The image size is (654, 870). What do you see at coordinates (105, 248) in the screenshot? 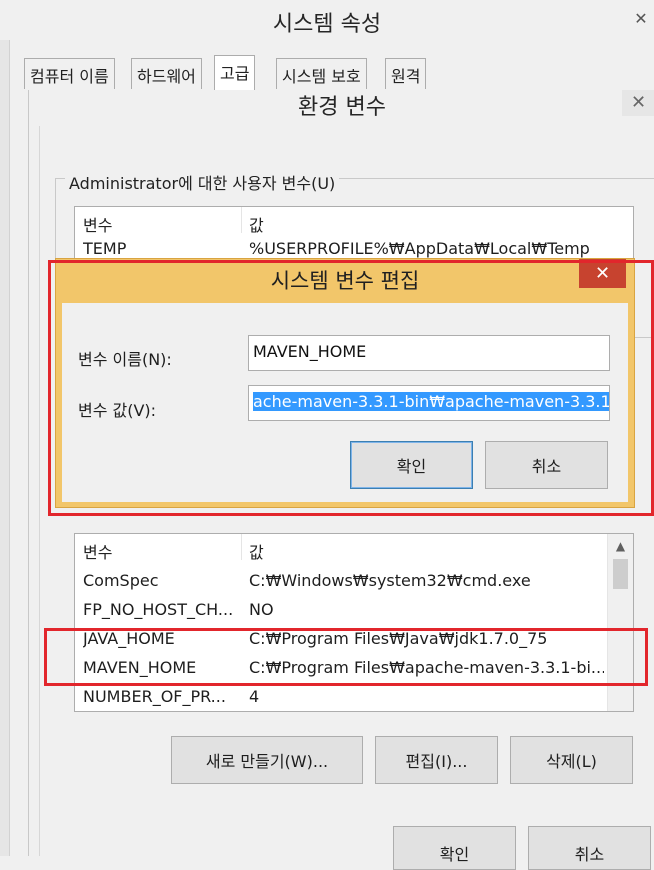
I see `variable-name: TEMP` at bounding box center [105, 248].